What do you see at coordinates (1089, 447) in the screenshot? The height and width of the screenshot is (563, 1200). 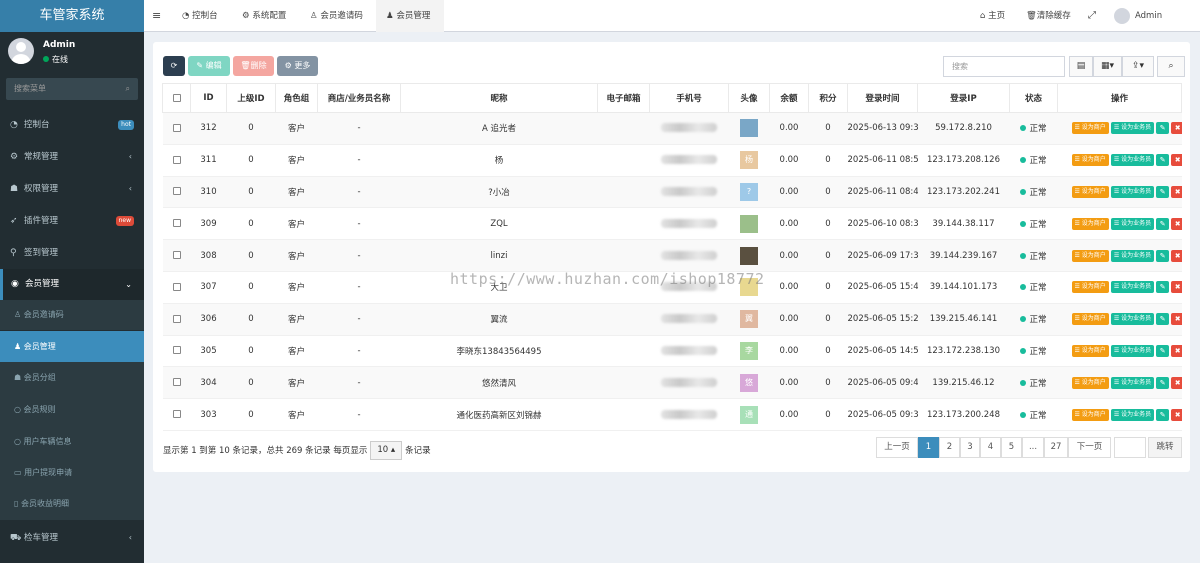 I see `next-page-button: 下一页` at bounding box center [1089, 447].